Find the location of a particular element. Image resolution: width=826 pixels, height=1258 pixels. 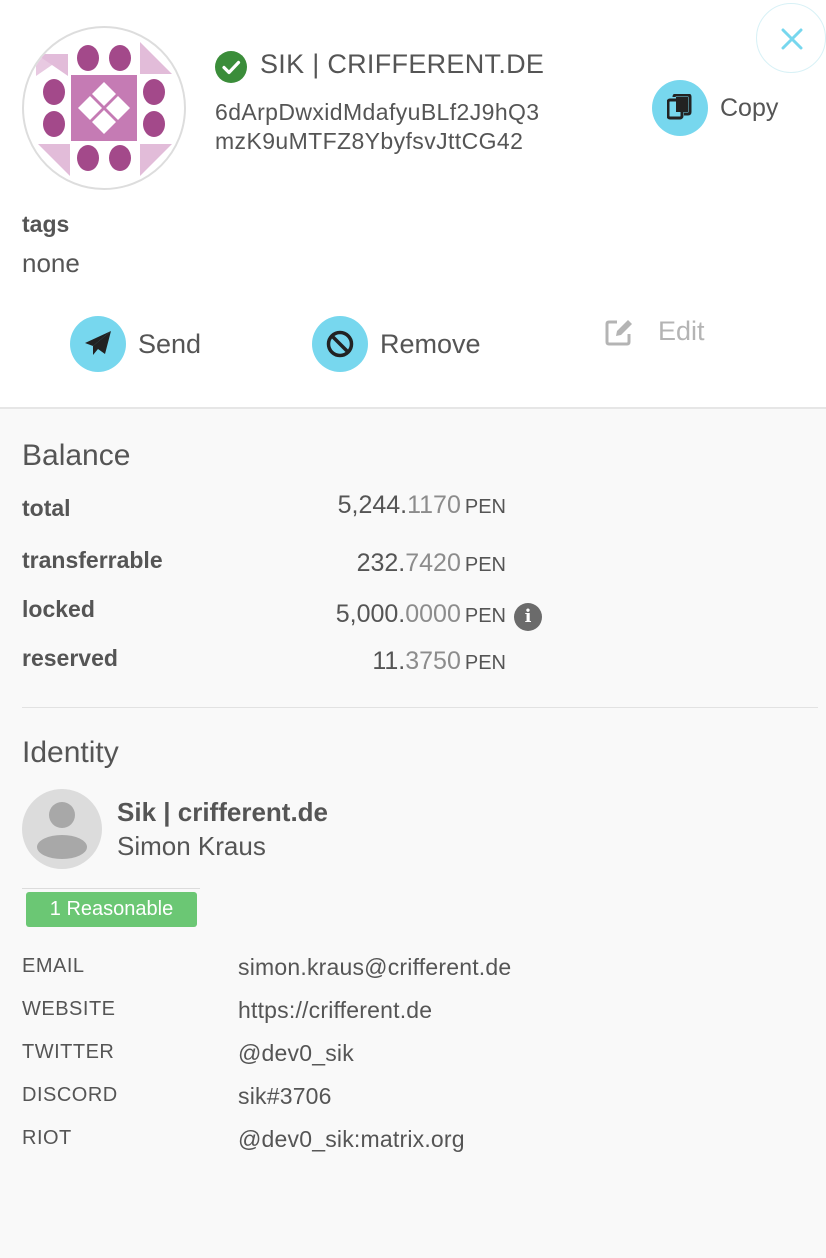

balance-title: Balance is located at coordinates (76, 455).